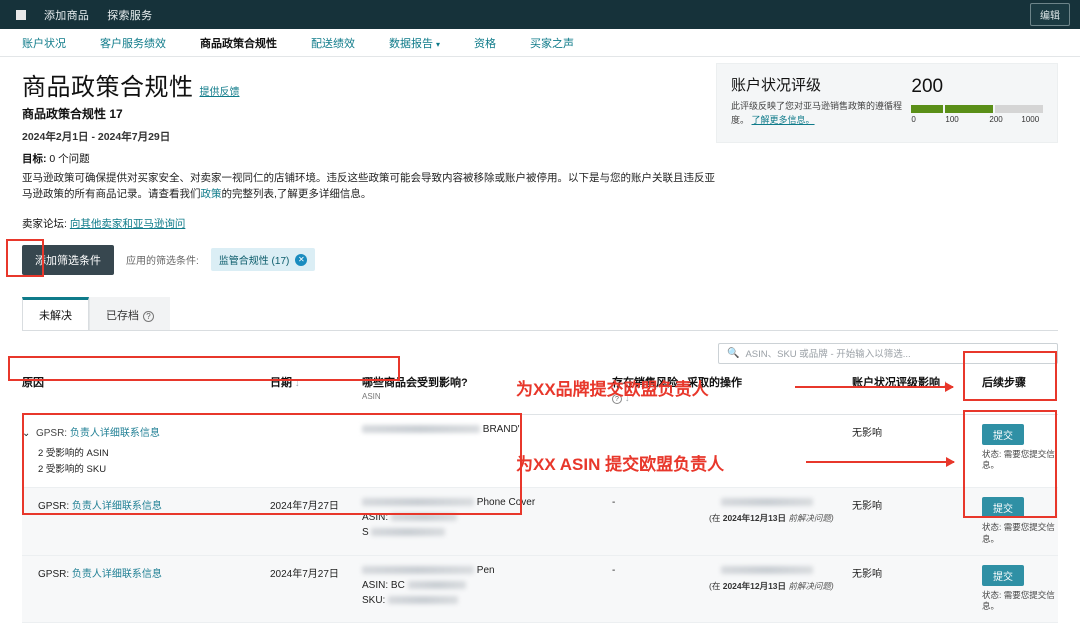  I want to click on annotation-text-asin: 为XX ASIN 提交欧盟负责人, so click(620, 464).